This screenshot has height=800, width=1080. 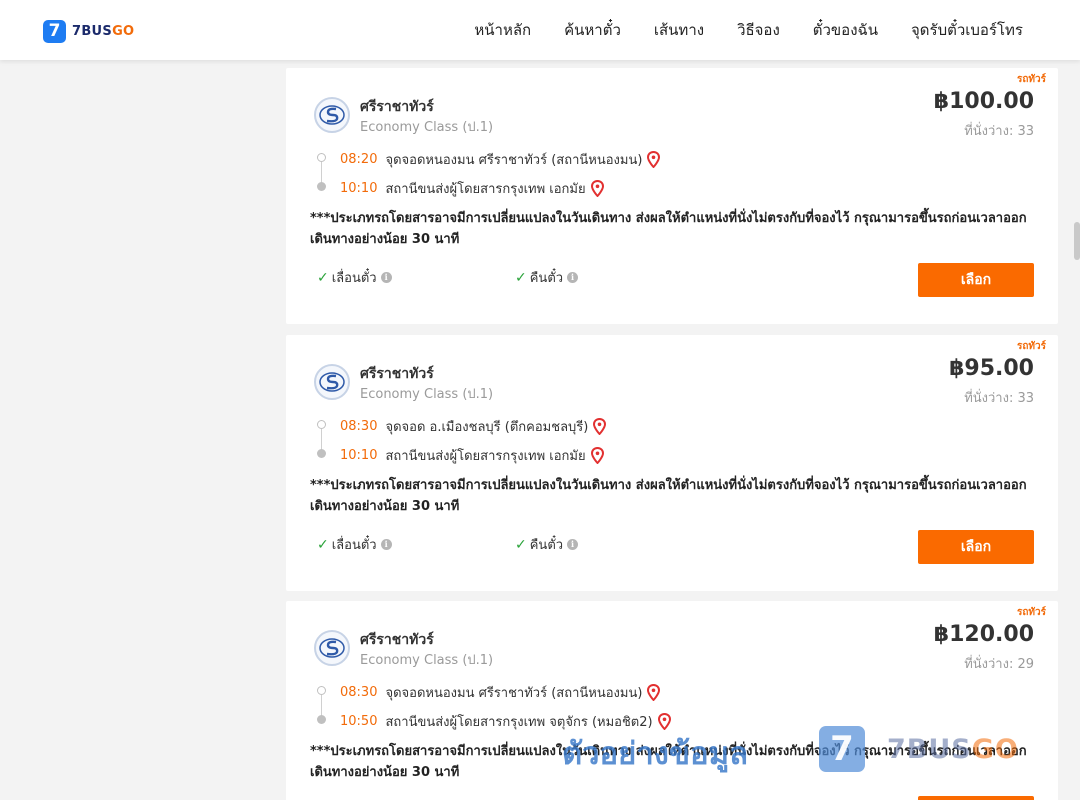 What do you see at coordinates (1077, 241) in the screenshot?
I see `scrollbar-thumb` at bounding box center [1077, 241].